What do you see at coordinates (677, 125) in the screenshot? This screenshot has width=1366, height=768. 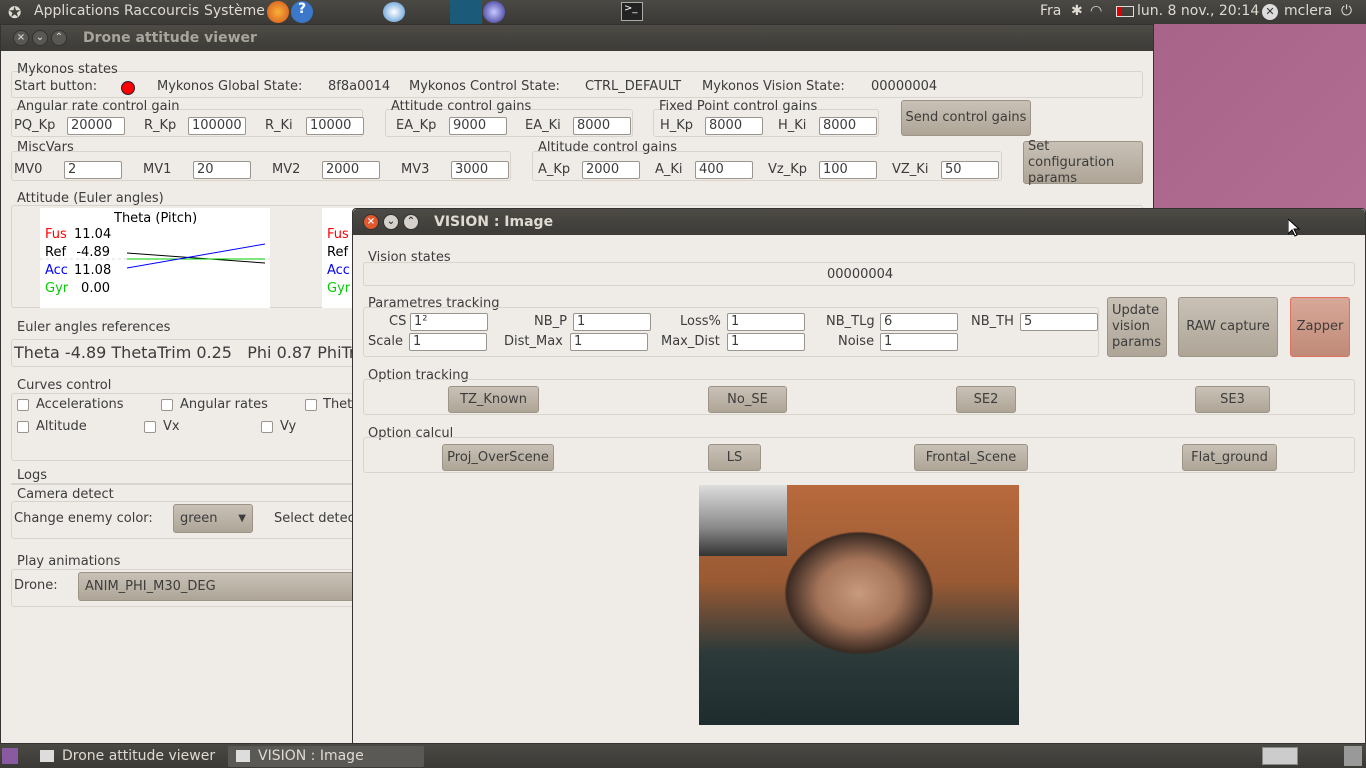 I see `h-kp-label: H_Kp` at bounding box center [677, 125].